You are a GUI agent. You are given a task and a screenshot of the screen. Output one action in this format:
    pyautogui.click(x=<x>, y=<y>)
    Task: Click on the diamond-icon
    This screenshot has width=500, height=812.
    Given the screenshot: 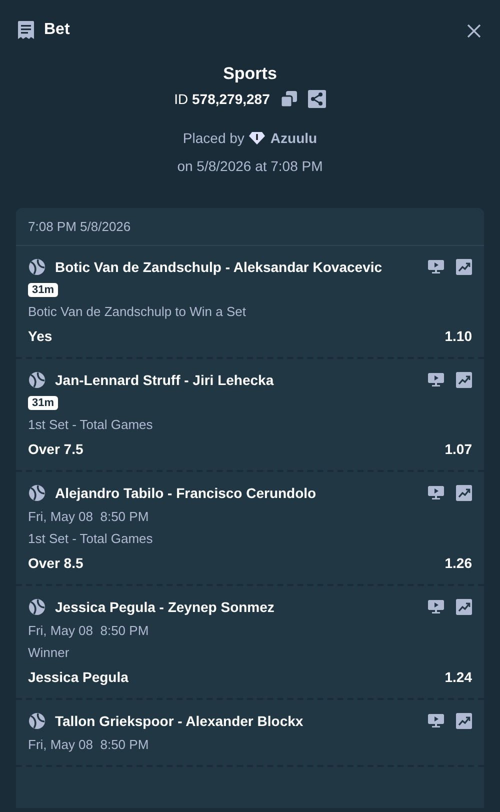 What is the action you would take?
    pyautogui.click(x=257, y=138)
    